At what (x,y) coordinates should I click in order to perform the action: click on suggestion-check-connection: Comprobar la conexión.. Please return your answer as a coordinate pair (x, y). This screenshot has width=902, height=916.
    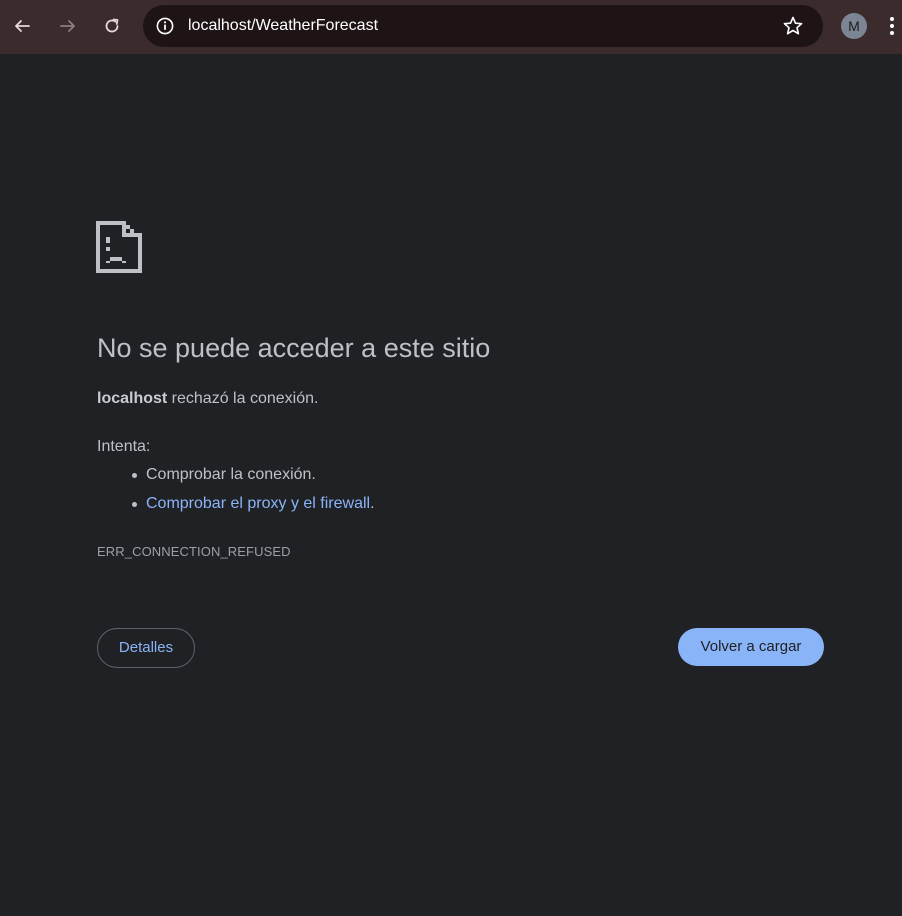
    Looking at the image, I should click on (236, 479).